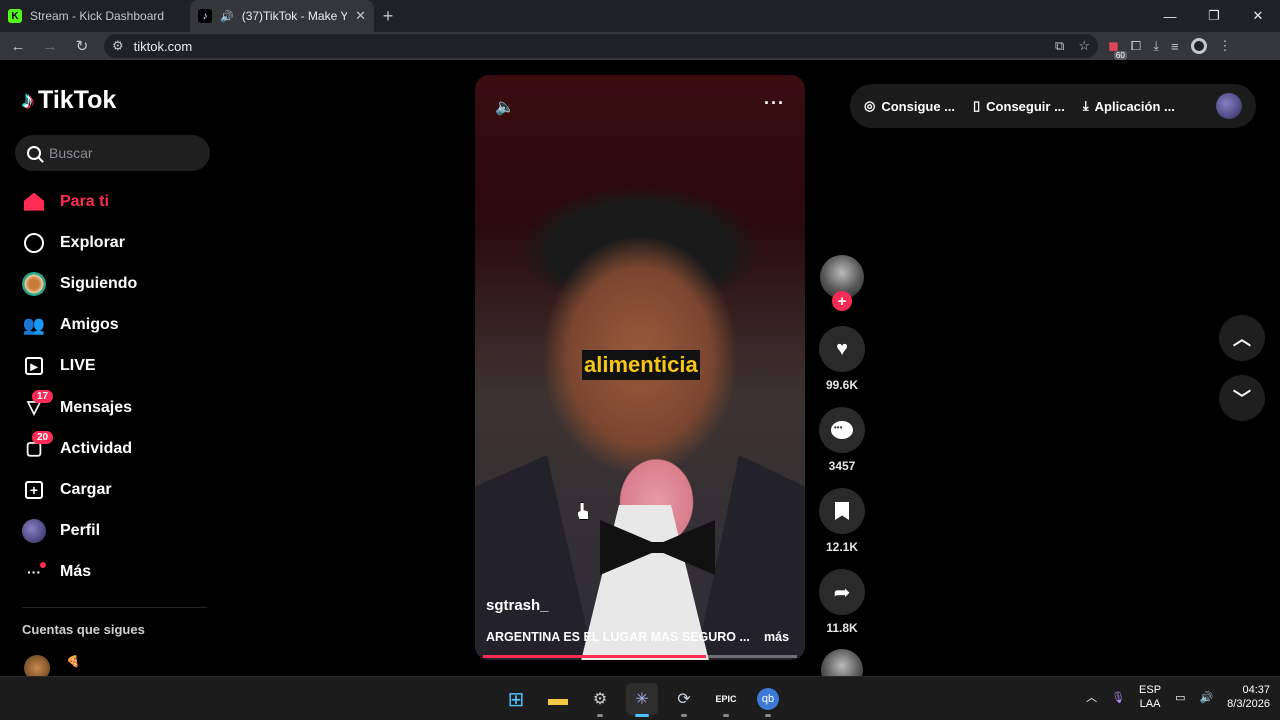 Image resolution: width=1280 pixels, height=720 pixels. I want to click on qbittorrent-button: qb, so click(768, 700).